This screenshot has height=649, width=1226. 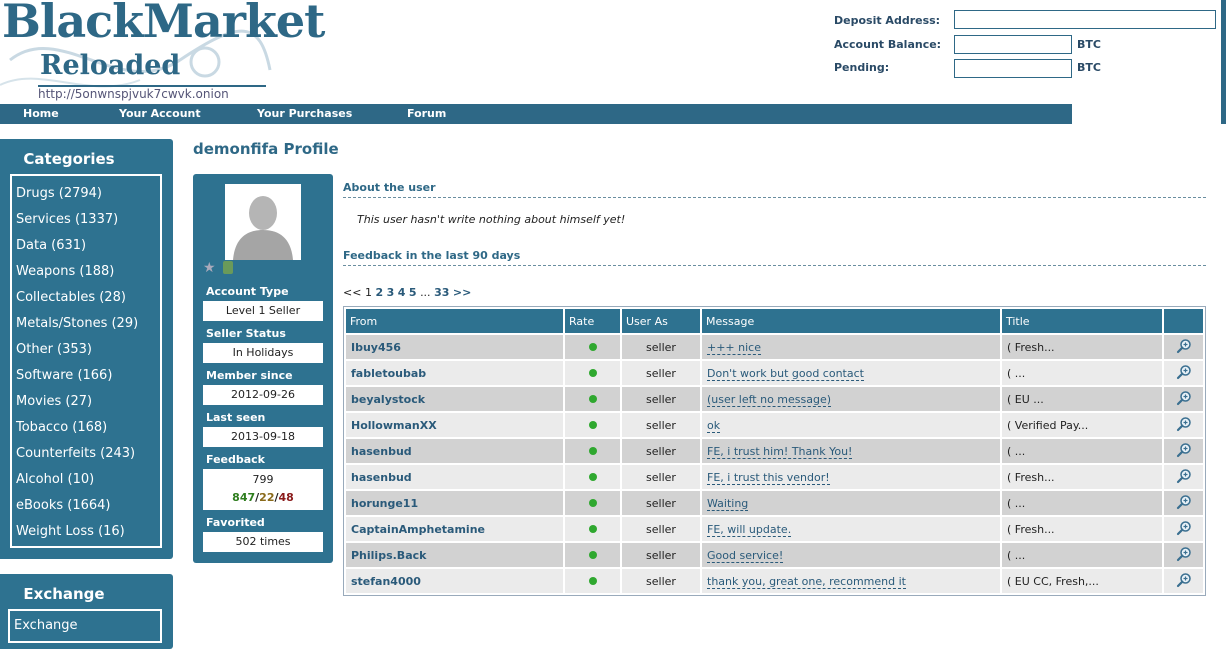 I want to click on message-link: (user left no message), so click(x=769, y=399).